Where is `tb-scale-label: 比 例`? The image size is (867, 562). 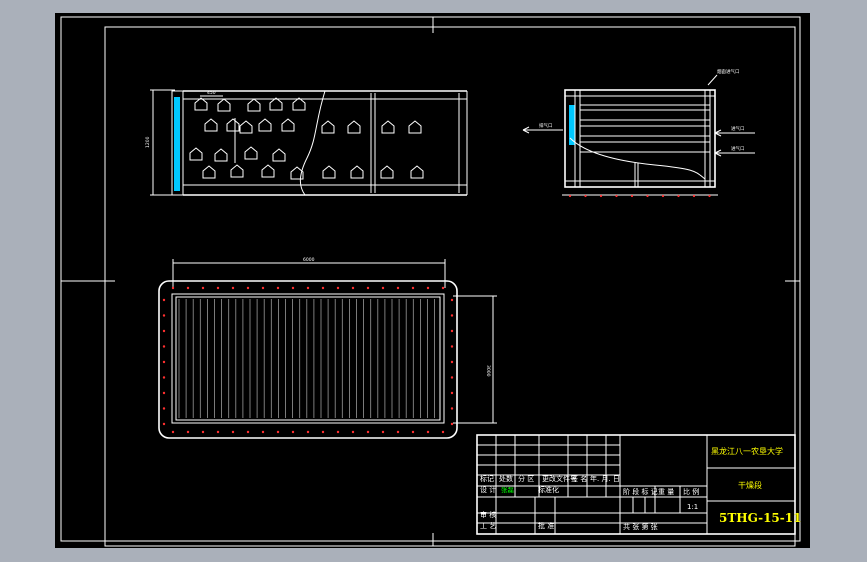
tb-scale-label: 比 例 is located at coordinates (691, 491).